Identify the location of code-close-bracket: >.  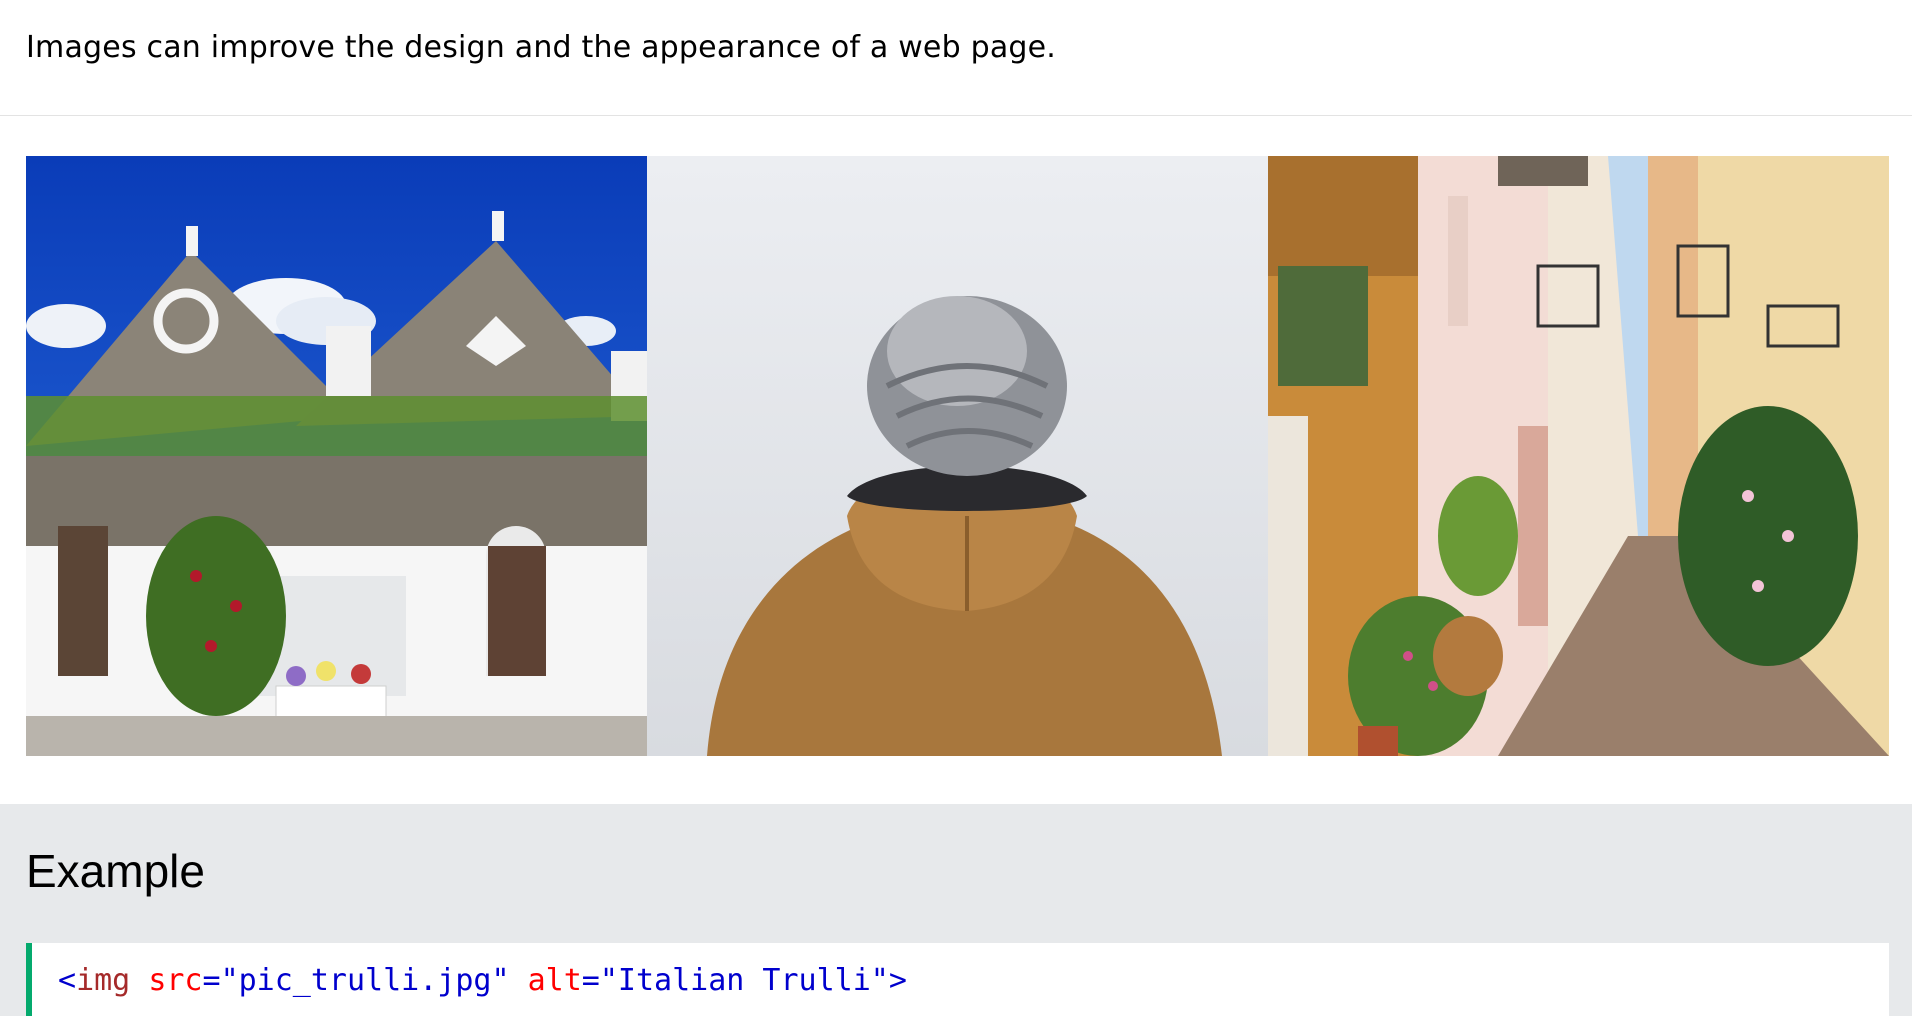
(897, 980).